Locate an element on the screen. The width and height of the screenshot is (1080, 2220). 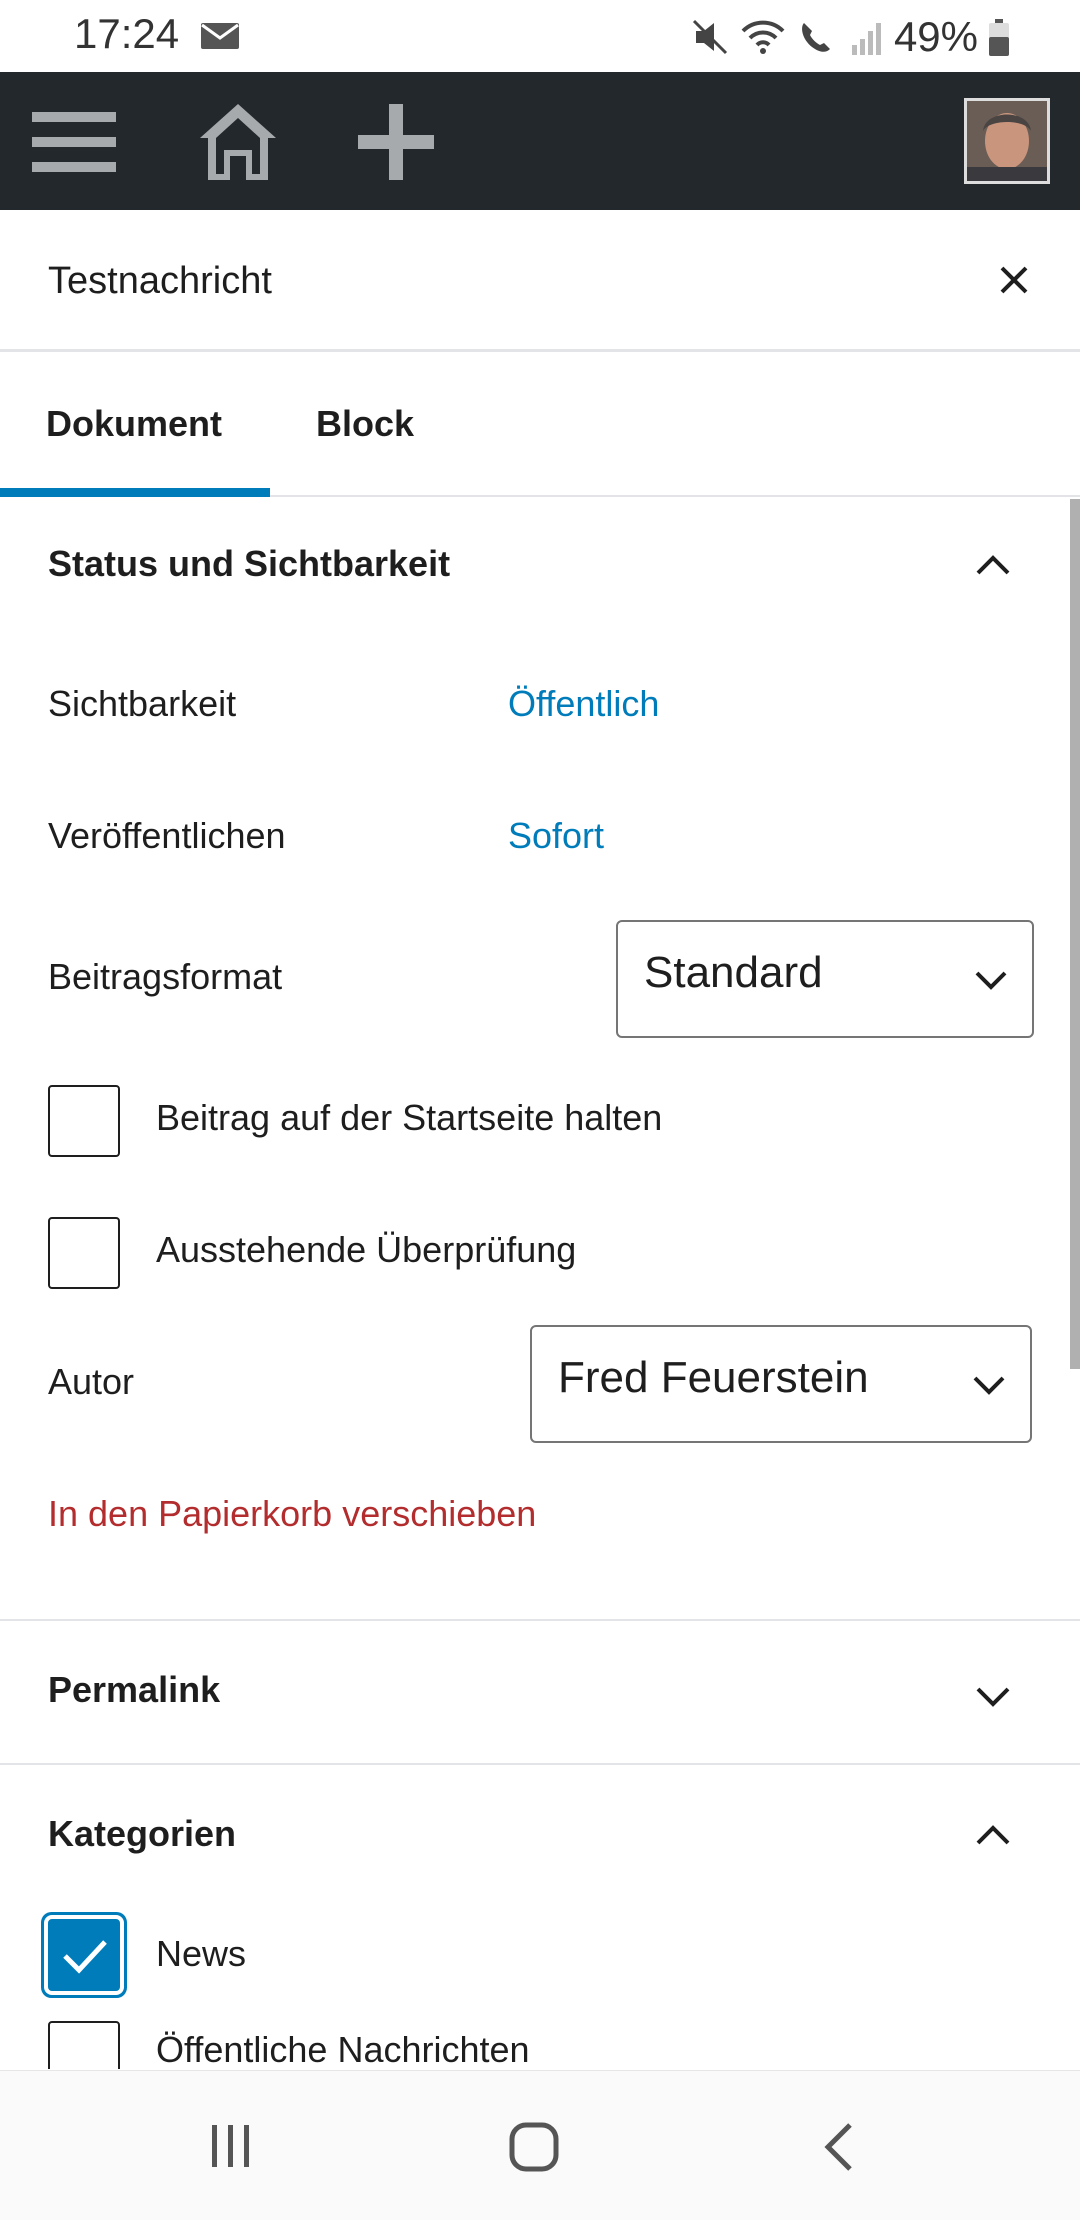
post-title: Testnachricht is located at coordinates (160, 281).